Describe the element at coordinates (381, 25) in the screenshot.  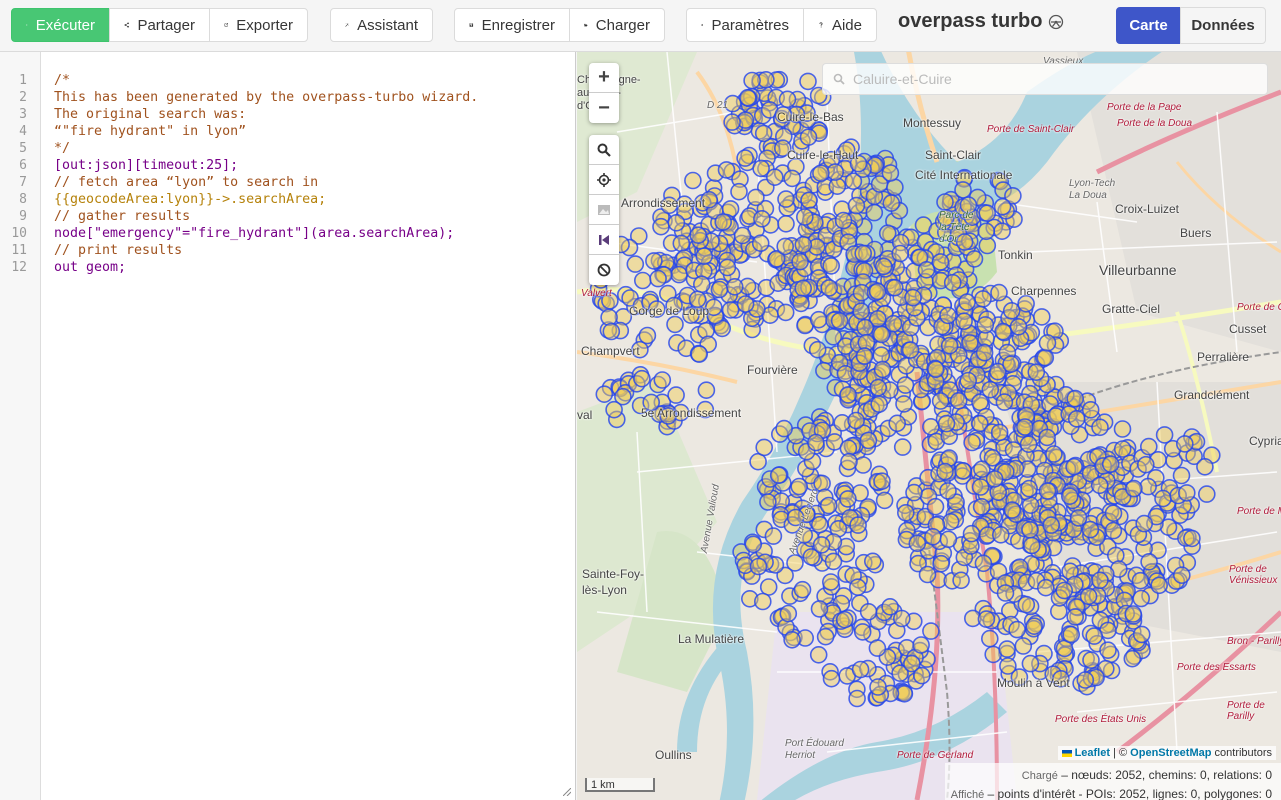
I see `wizard-button: Assistant` at that location.